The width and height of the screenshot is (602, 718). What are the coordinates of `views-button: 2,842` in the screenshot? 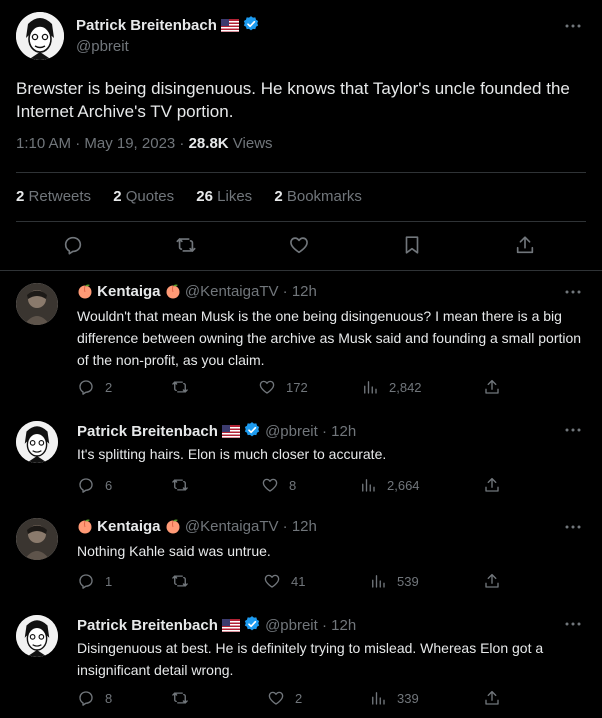 It's located at (391, 387).